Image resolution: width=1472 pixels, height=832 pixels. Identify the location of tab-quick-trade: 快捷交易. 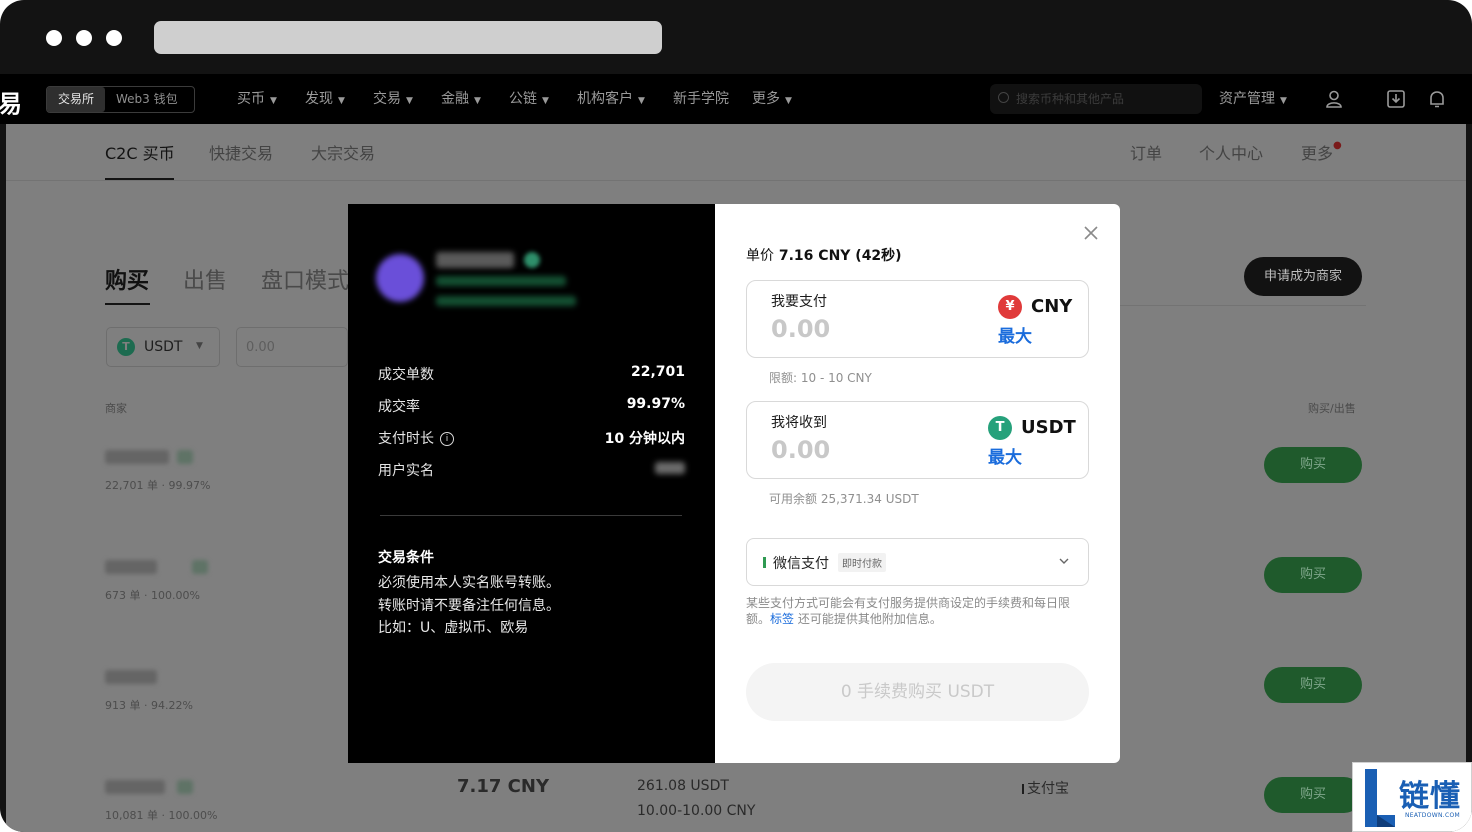
(241, 152).